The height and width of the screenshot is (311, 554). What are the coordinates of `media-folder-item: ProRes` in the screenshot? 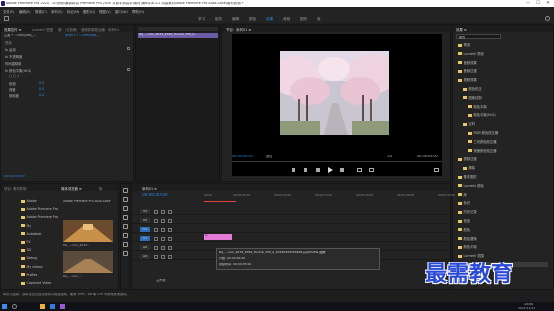 It's located at (40, 275).